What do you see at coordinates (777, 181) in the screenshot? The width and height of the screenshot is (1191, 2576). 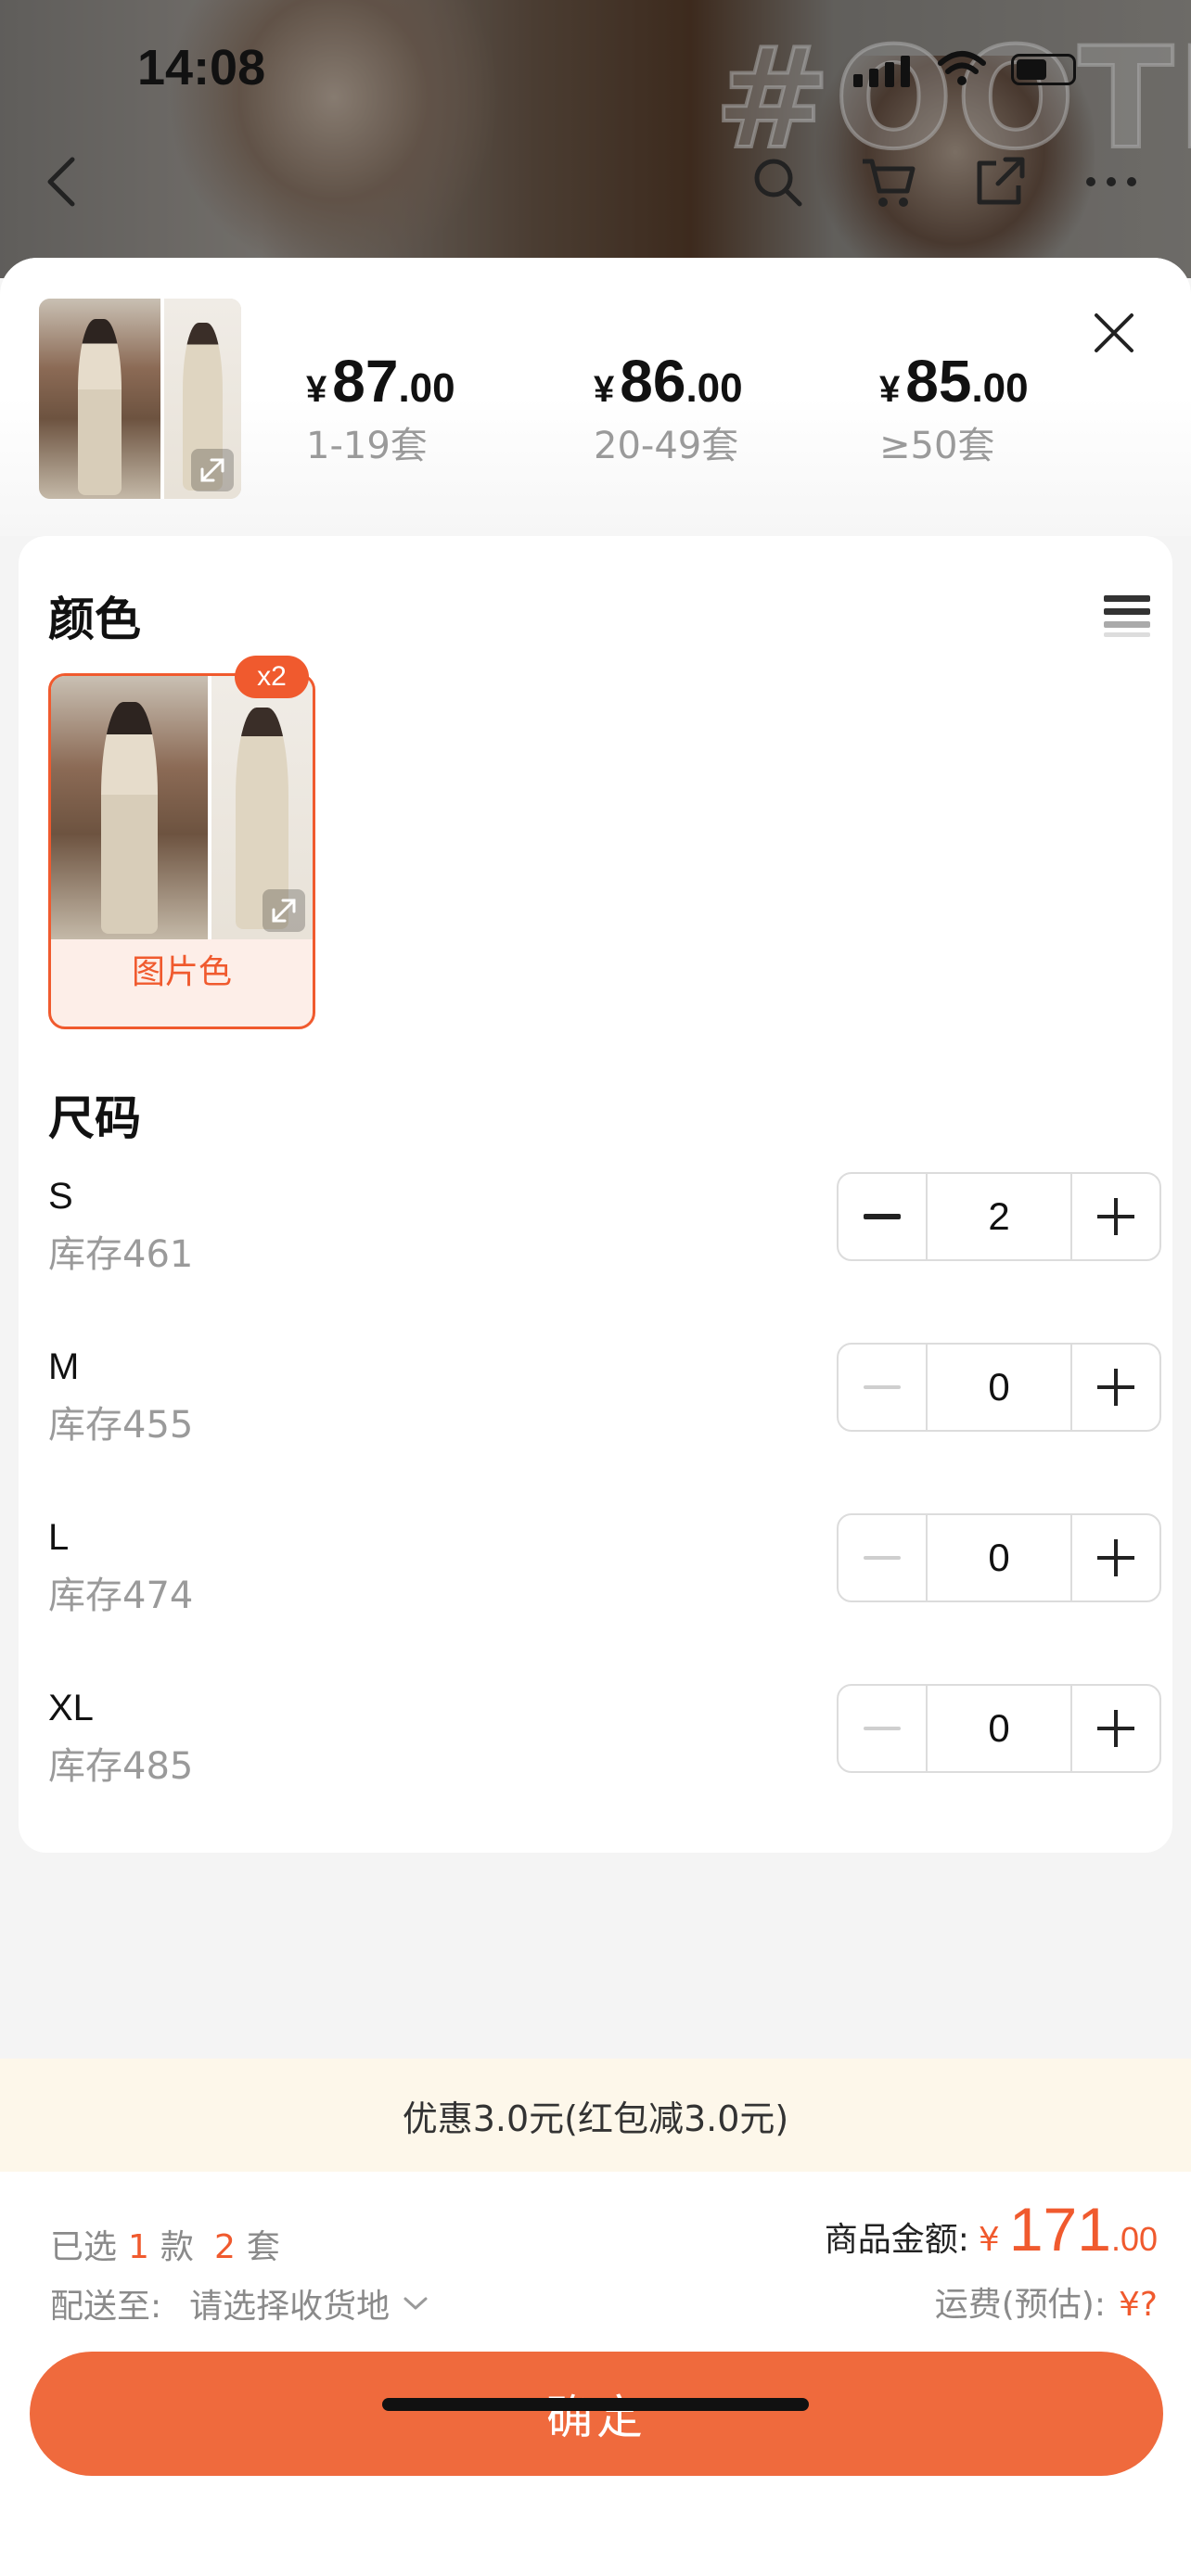 I see `search-icon` at bounding box center [777, 181].